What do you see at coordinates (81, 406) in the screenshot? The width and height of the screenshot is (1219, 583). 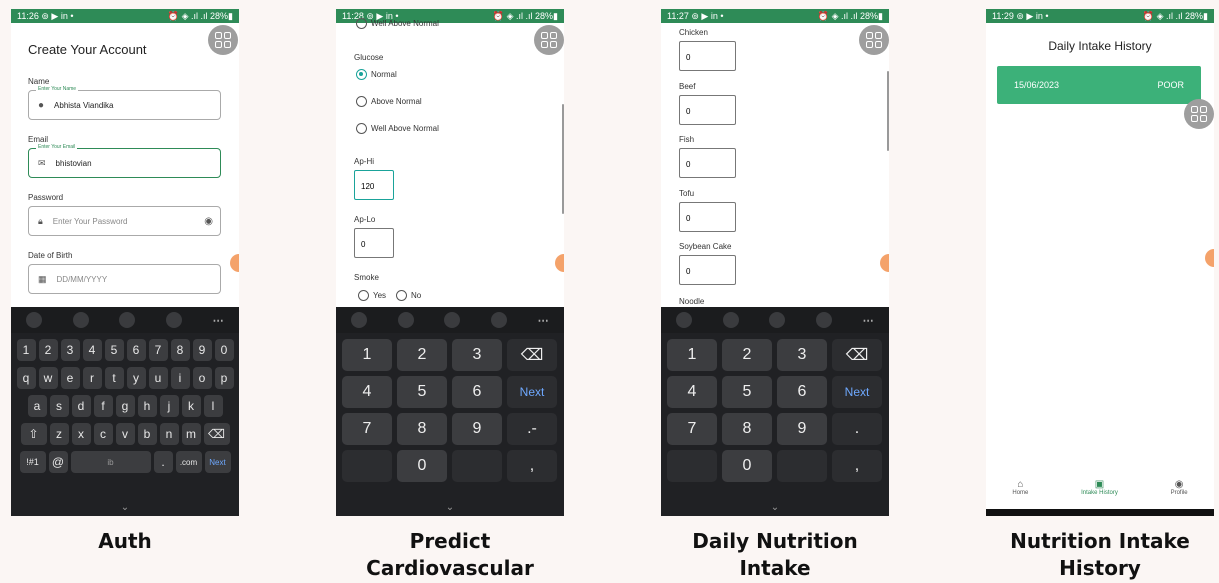 I see `key-d: d` at bounding box center [81, 406].